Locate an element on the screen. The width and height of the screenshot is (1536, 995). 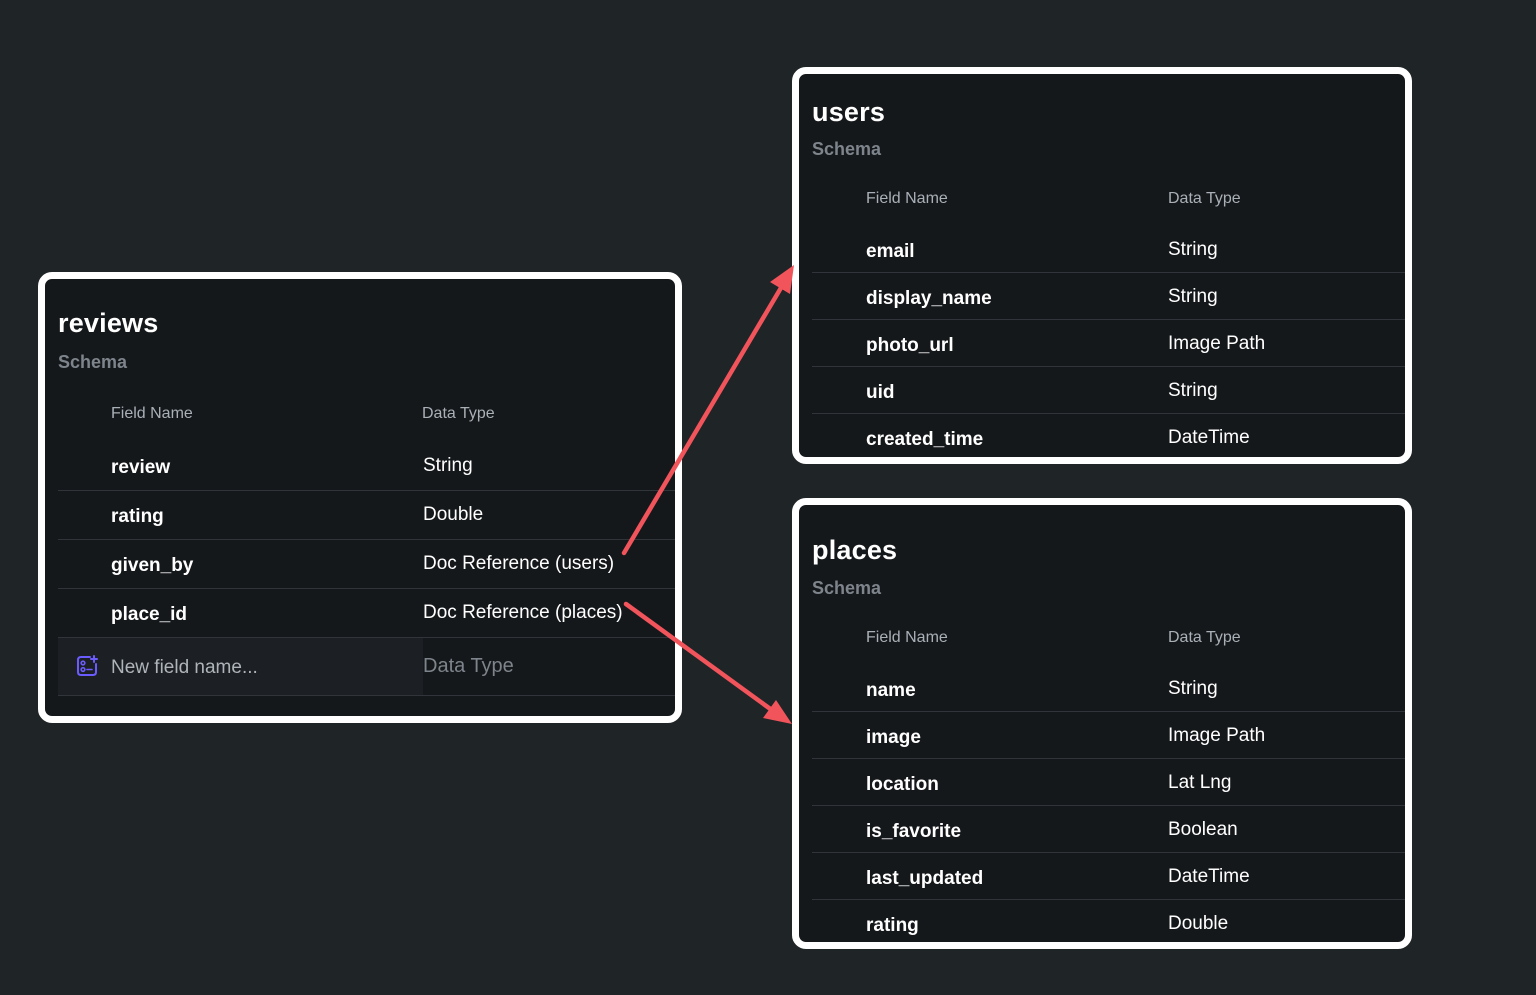
card-title: users is located at coordinates (849, 112).